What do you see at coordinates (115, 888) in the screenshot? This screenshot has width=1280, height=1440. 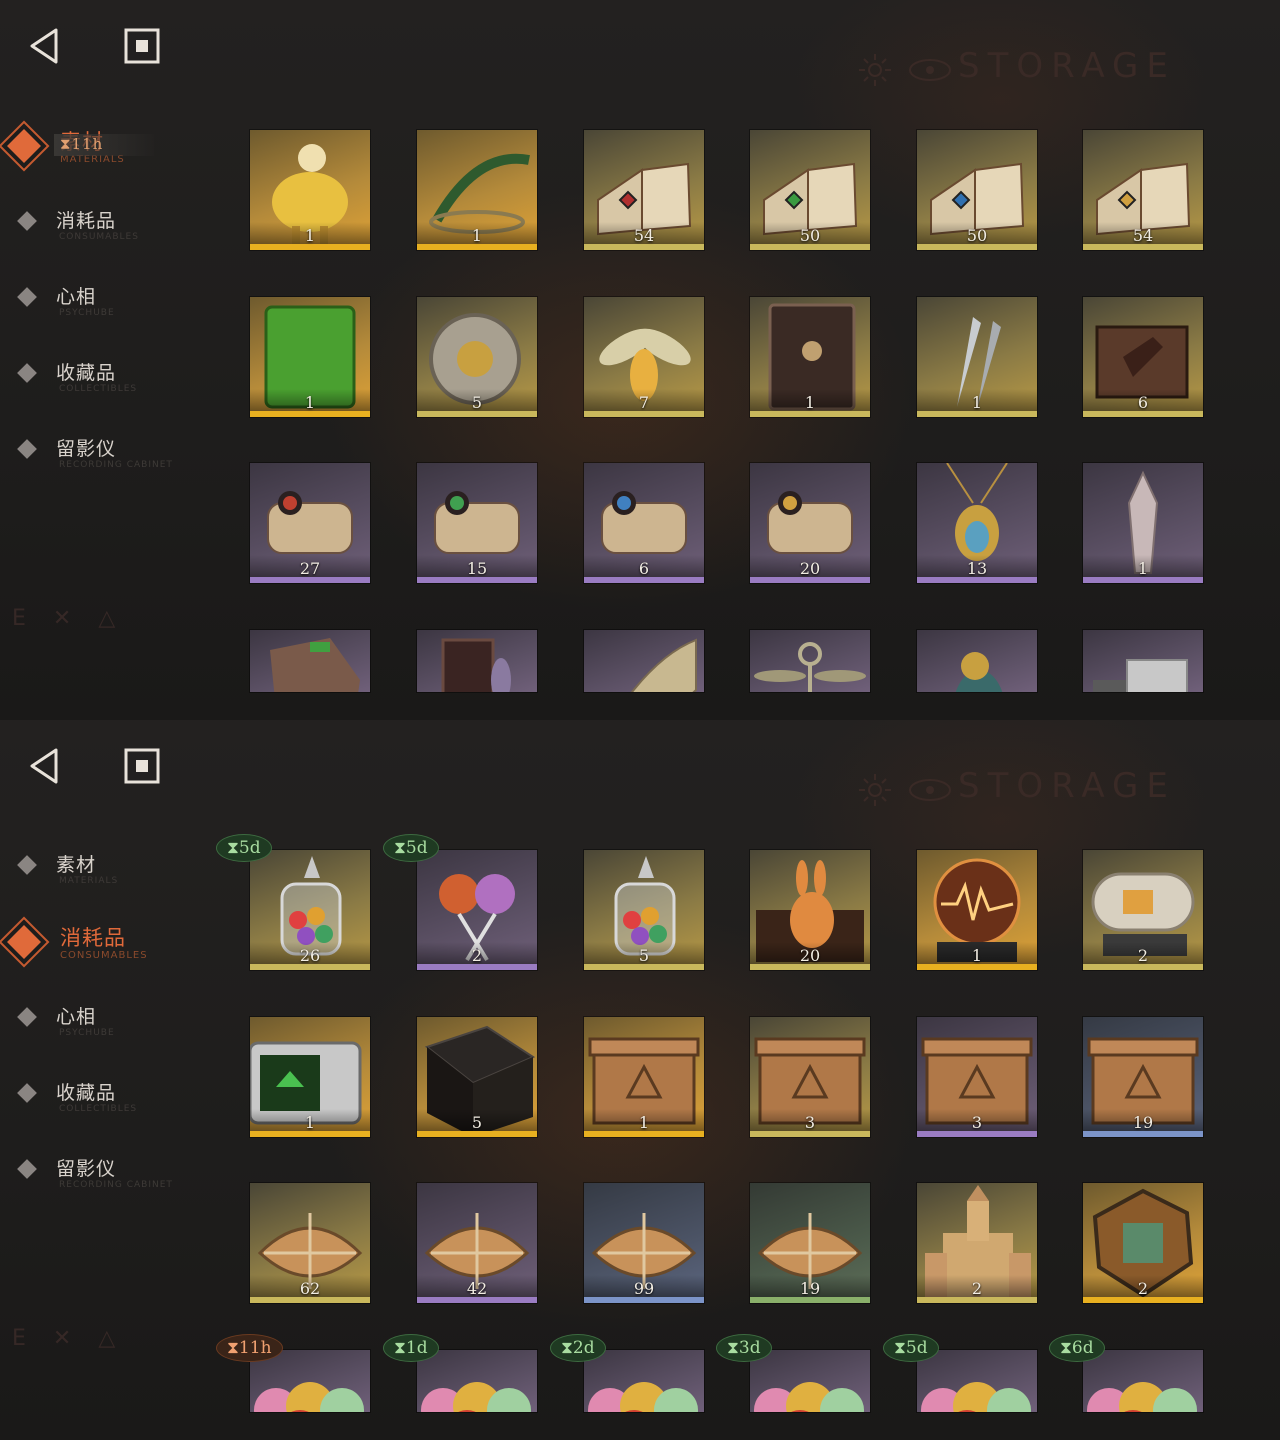 I see `sidebar-item-materials: 素材MATERIALS` at bounding box center [115, 888].